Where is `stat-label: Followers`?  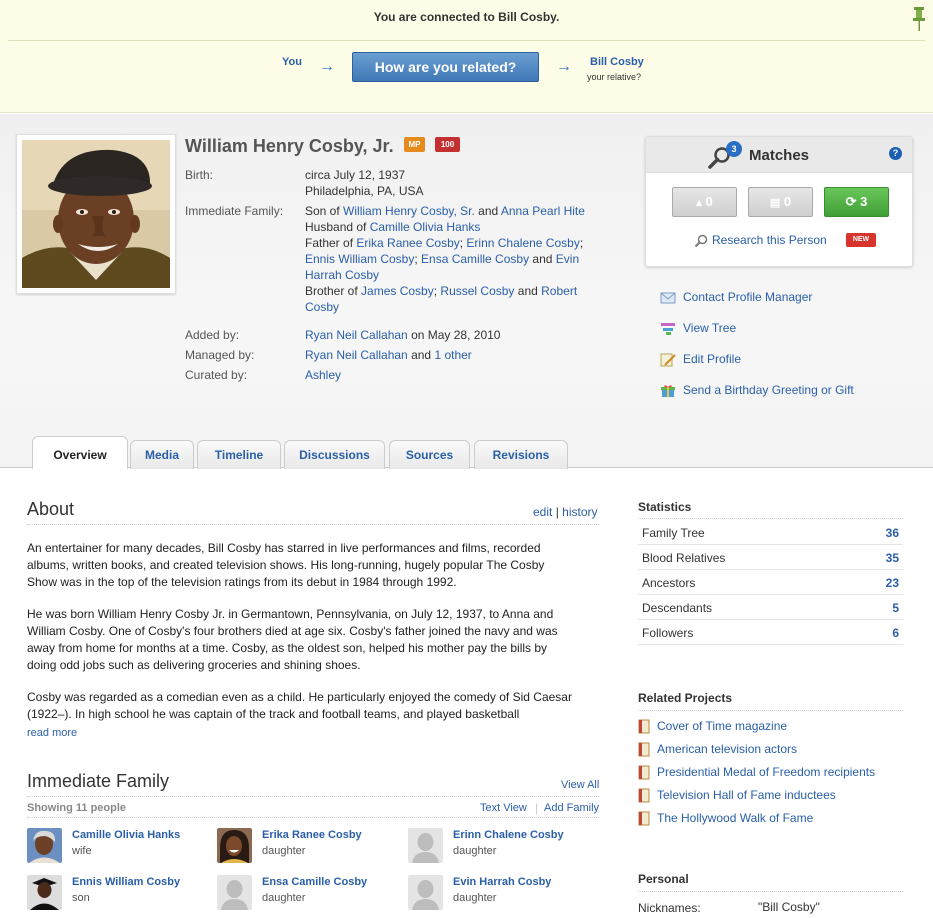 stat-label: Followers is located at coordinates (668, 633).